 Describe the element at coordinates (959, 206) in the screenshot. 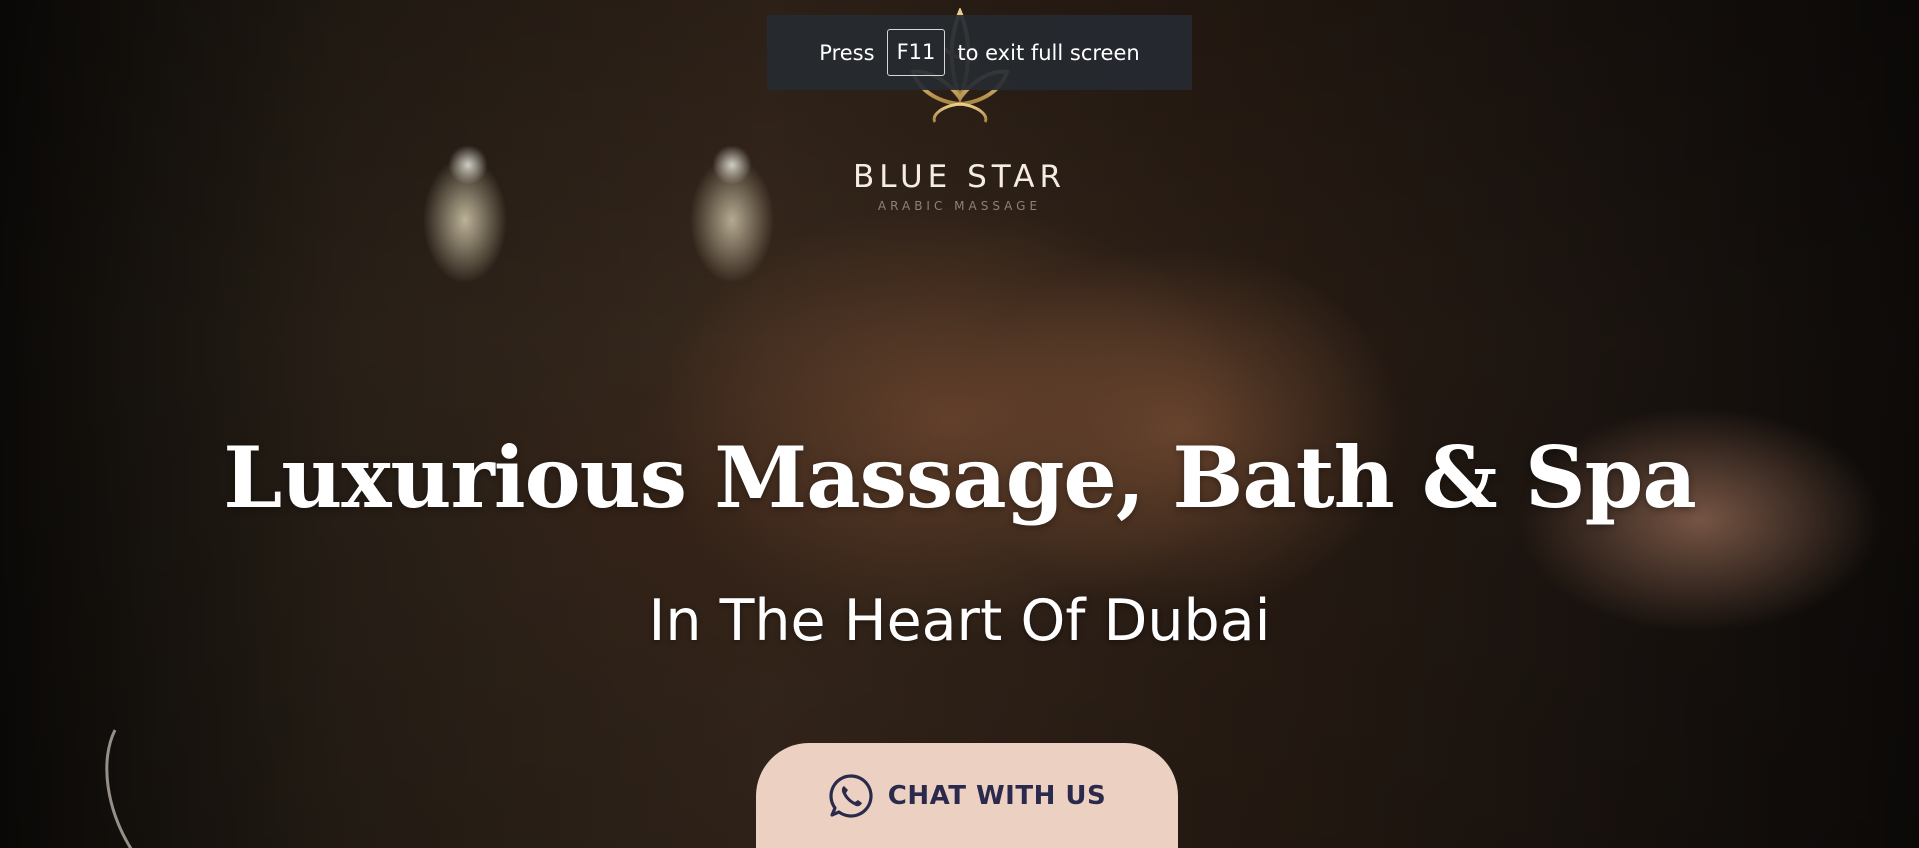

I see `brand-tagline: ARABIC MASSAGE` at that location.